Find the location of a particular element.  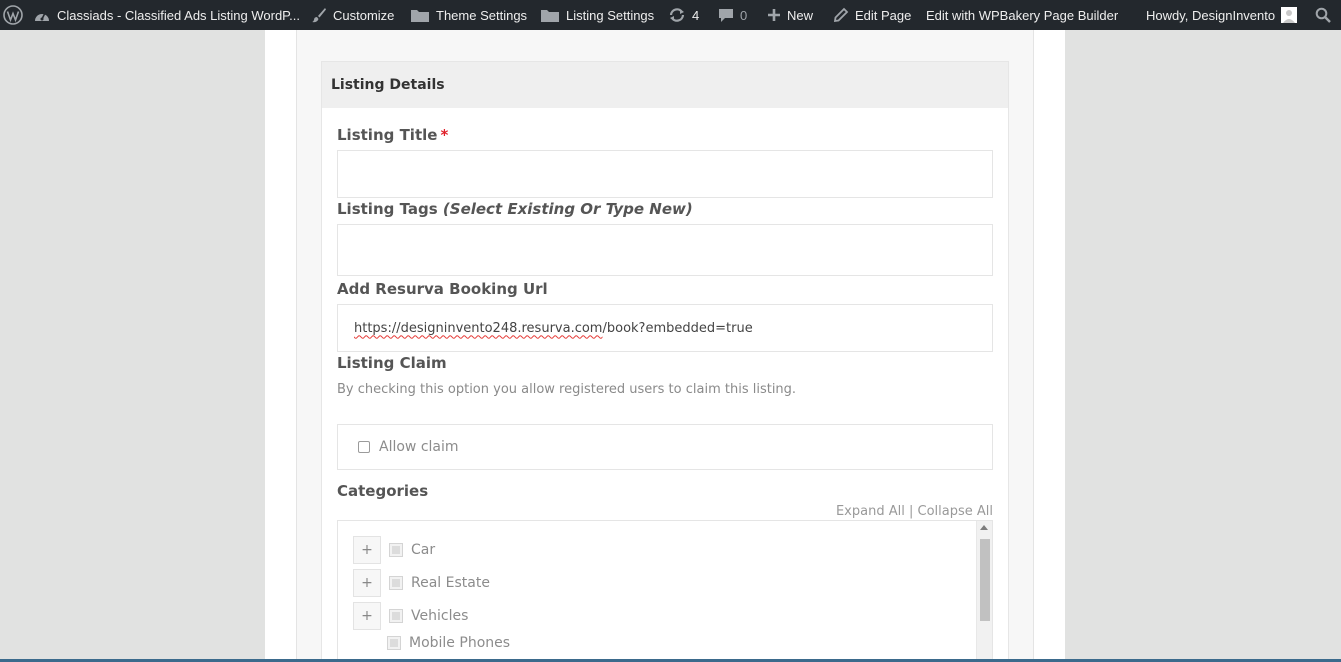

dashboard-icon is located at coordinates (42, 15).